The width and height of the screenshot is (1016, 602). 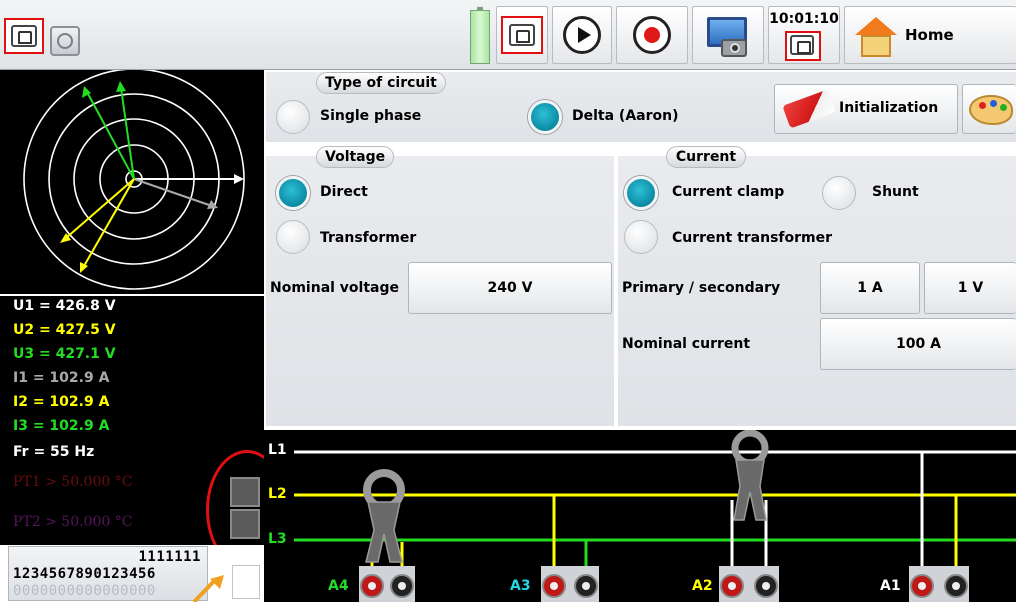 What do you see at coordinates (239, 179) in the screenshot?
I see `phasor-u1-head` at bounding box center [239, 179].